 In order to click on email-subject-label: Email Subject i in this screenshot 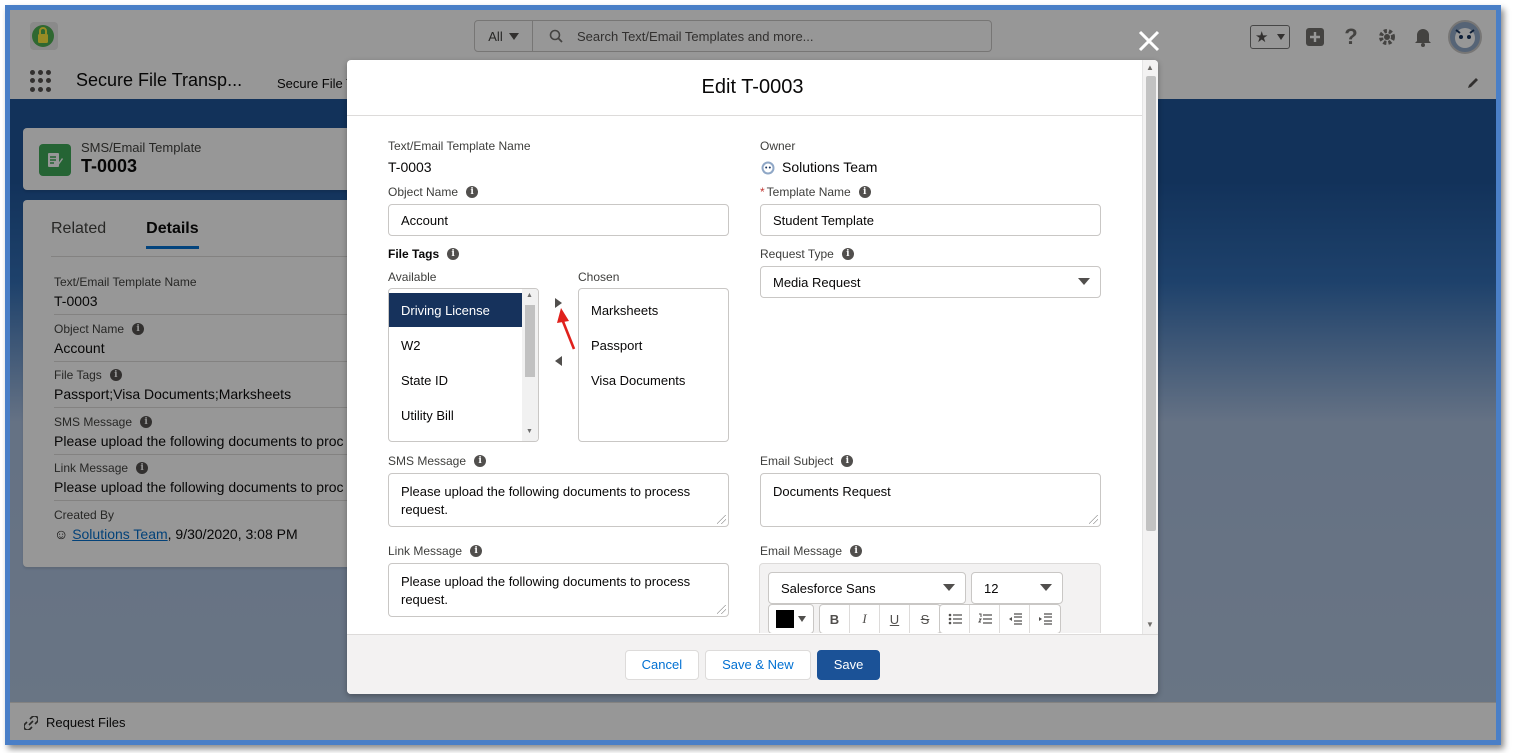, I will do `click(807, 461)`.